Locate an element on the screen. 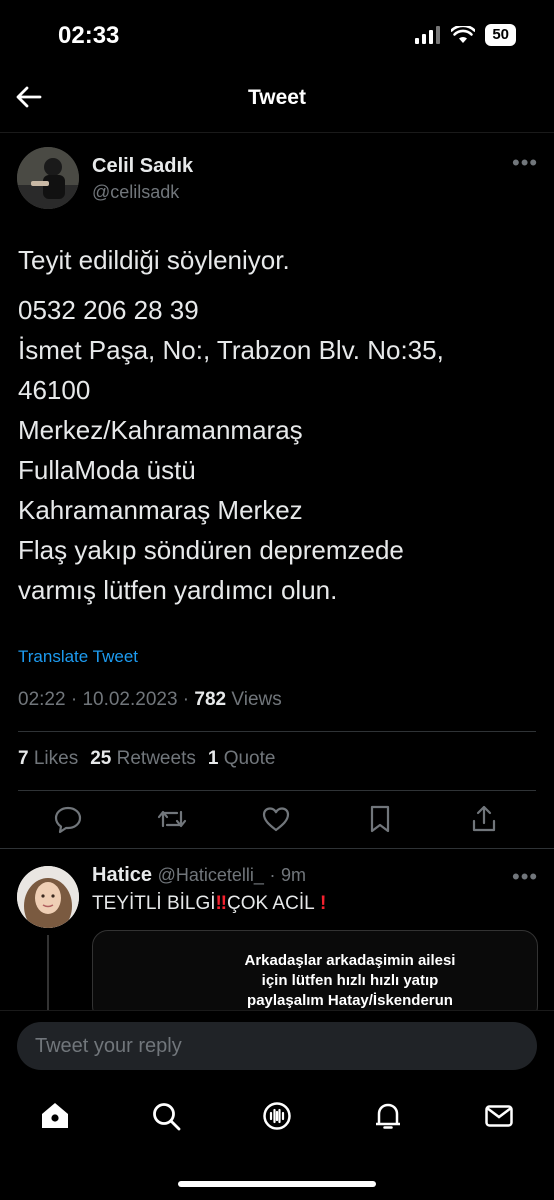 This screenshot has width=554, height=1200. tweet-text-lead: Teyit edildiği söyleniyor. is located at coordinates (154, 260).